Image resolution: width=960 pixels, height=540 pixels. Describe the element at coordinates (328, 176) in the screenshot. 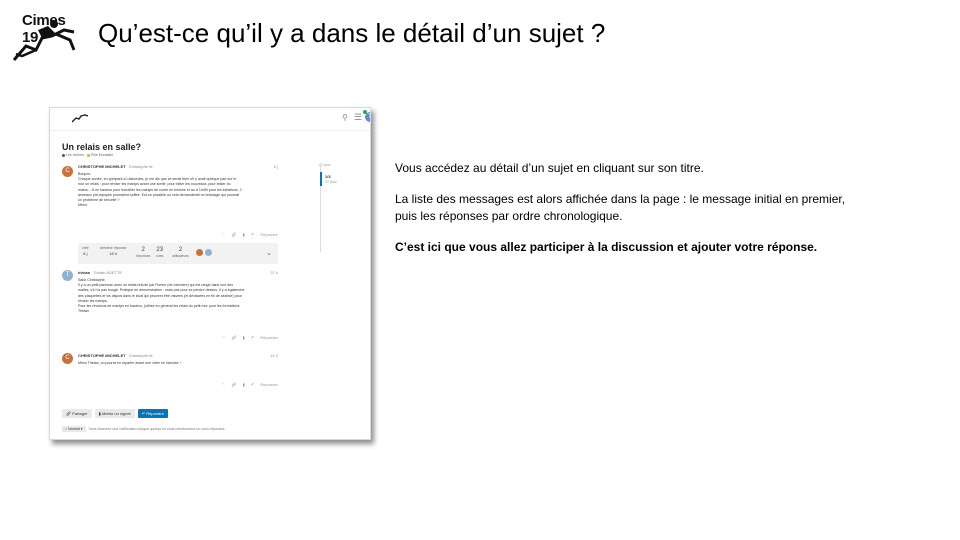

I see `timeline-count: 1/3` at that location.